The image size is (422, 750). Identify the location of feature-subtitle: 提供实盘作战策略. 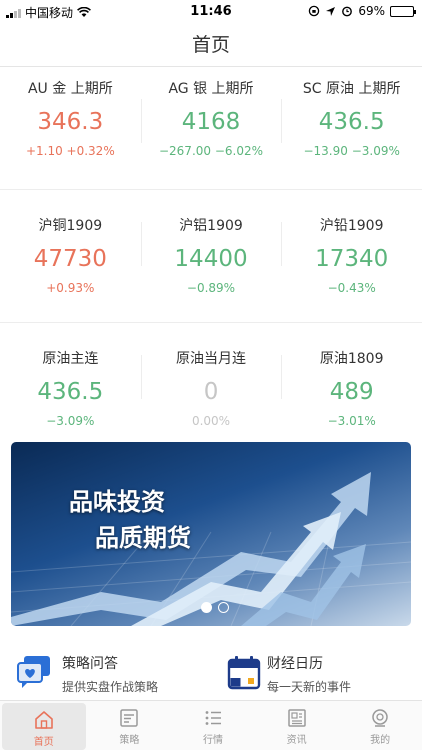
(110, 687).